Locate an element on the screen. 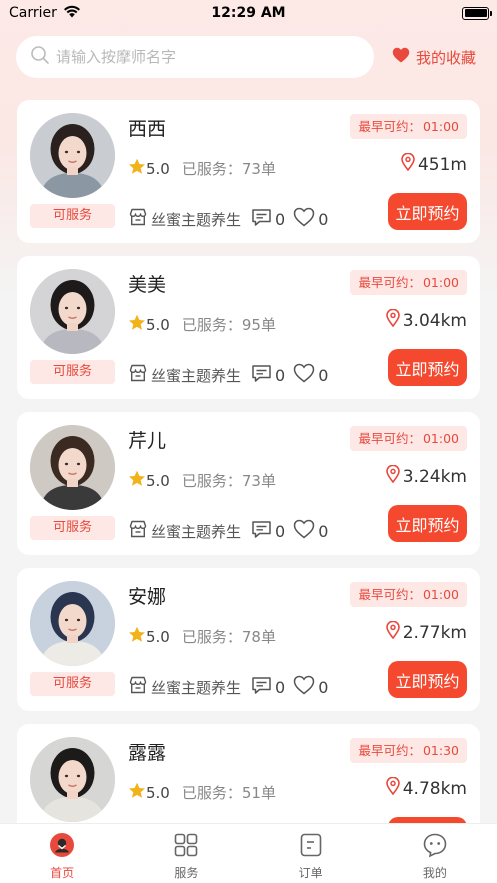  search-icon is located at coordinates (40, 57).